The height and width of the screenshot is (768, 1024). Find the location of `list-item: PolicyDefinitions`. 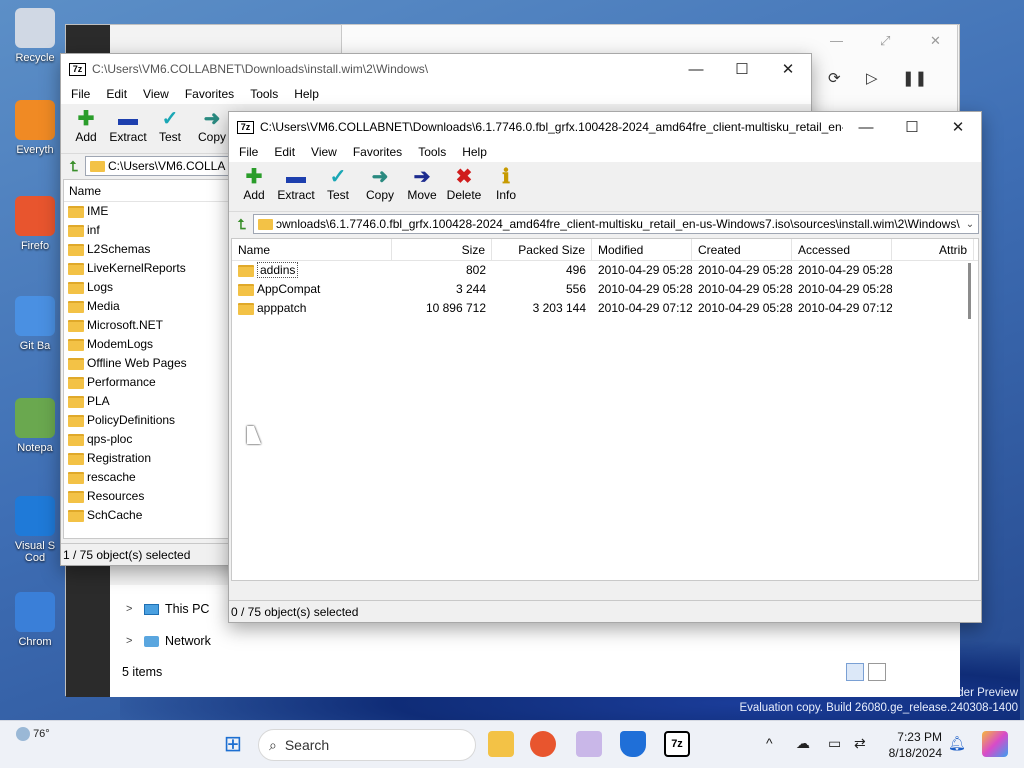

list-item: PolicyDefinitions is located at coordinates (147, 420).